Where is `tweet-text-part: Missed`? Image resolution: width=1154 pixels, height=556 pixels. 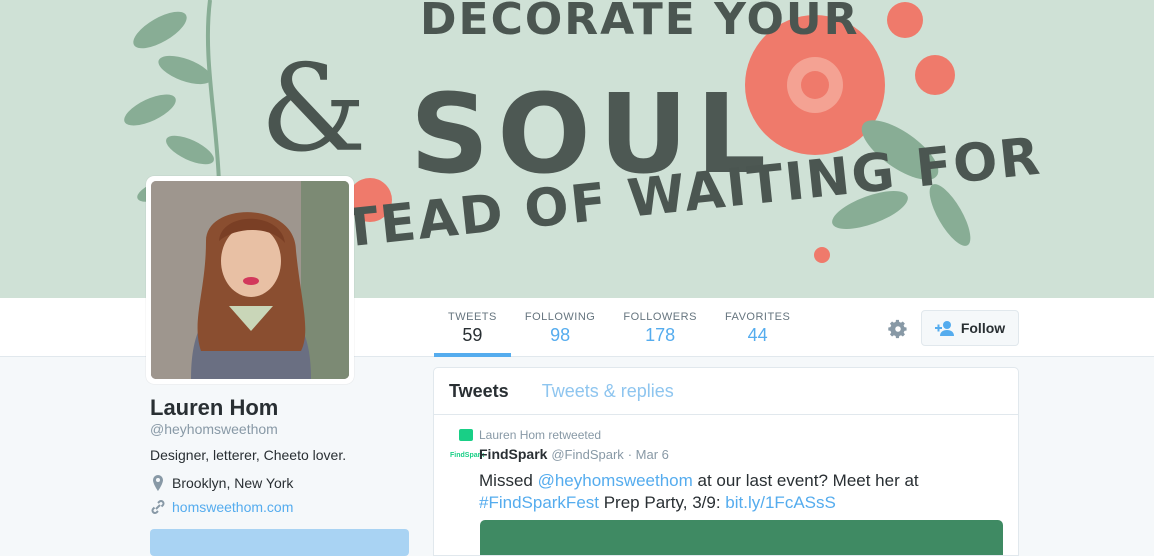
tweet-text-part: Missed is located at coordinates (508, 480).